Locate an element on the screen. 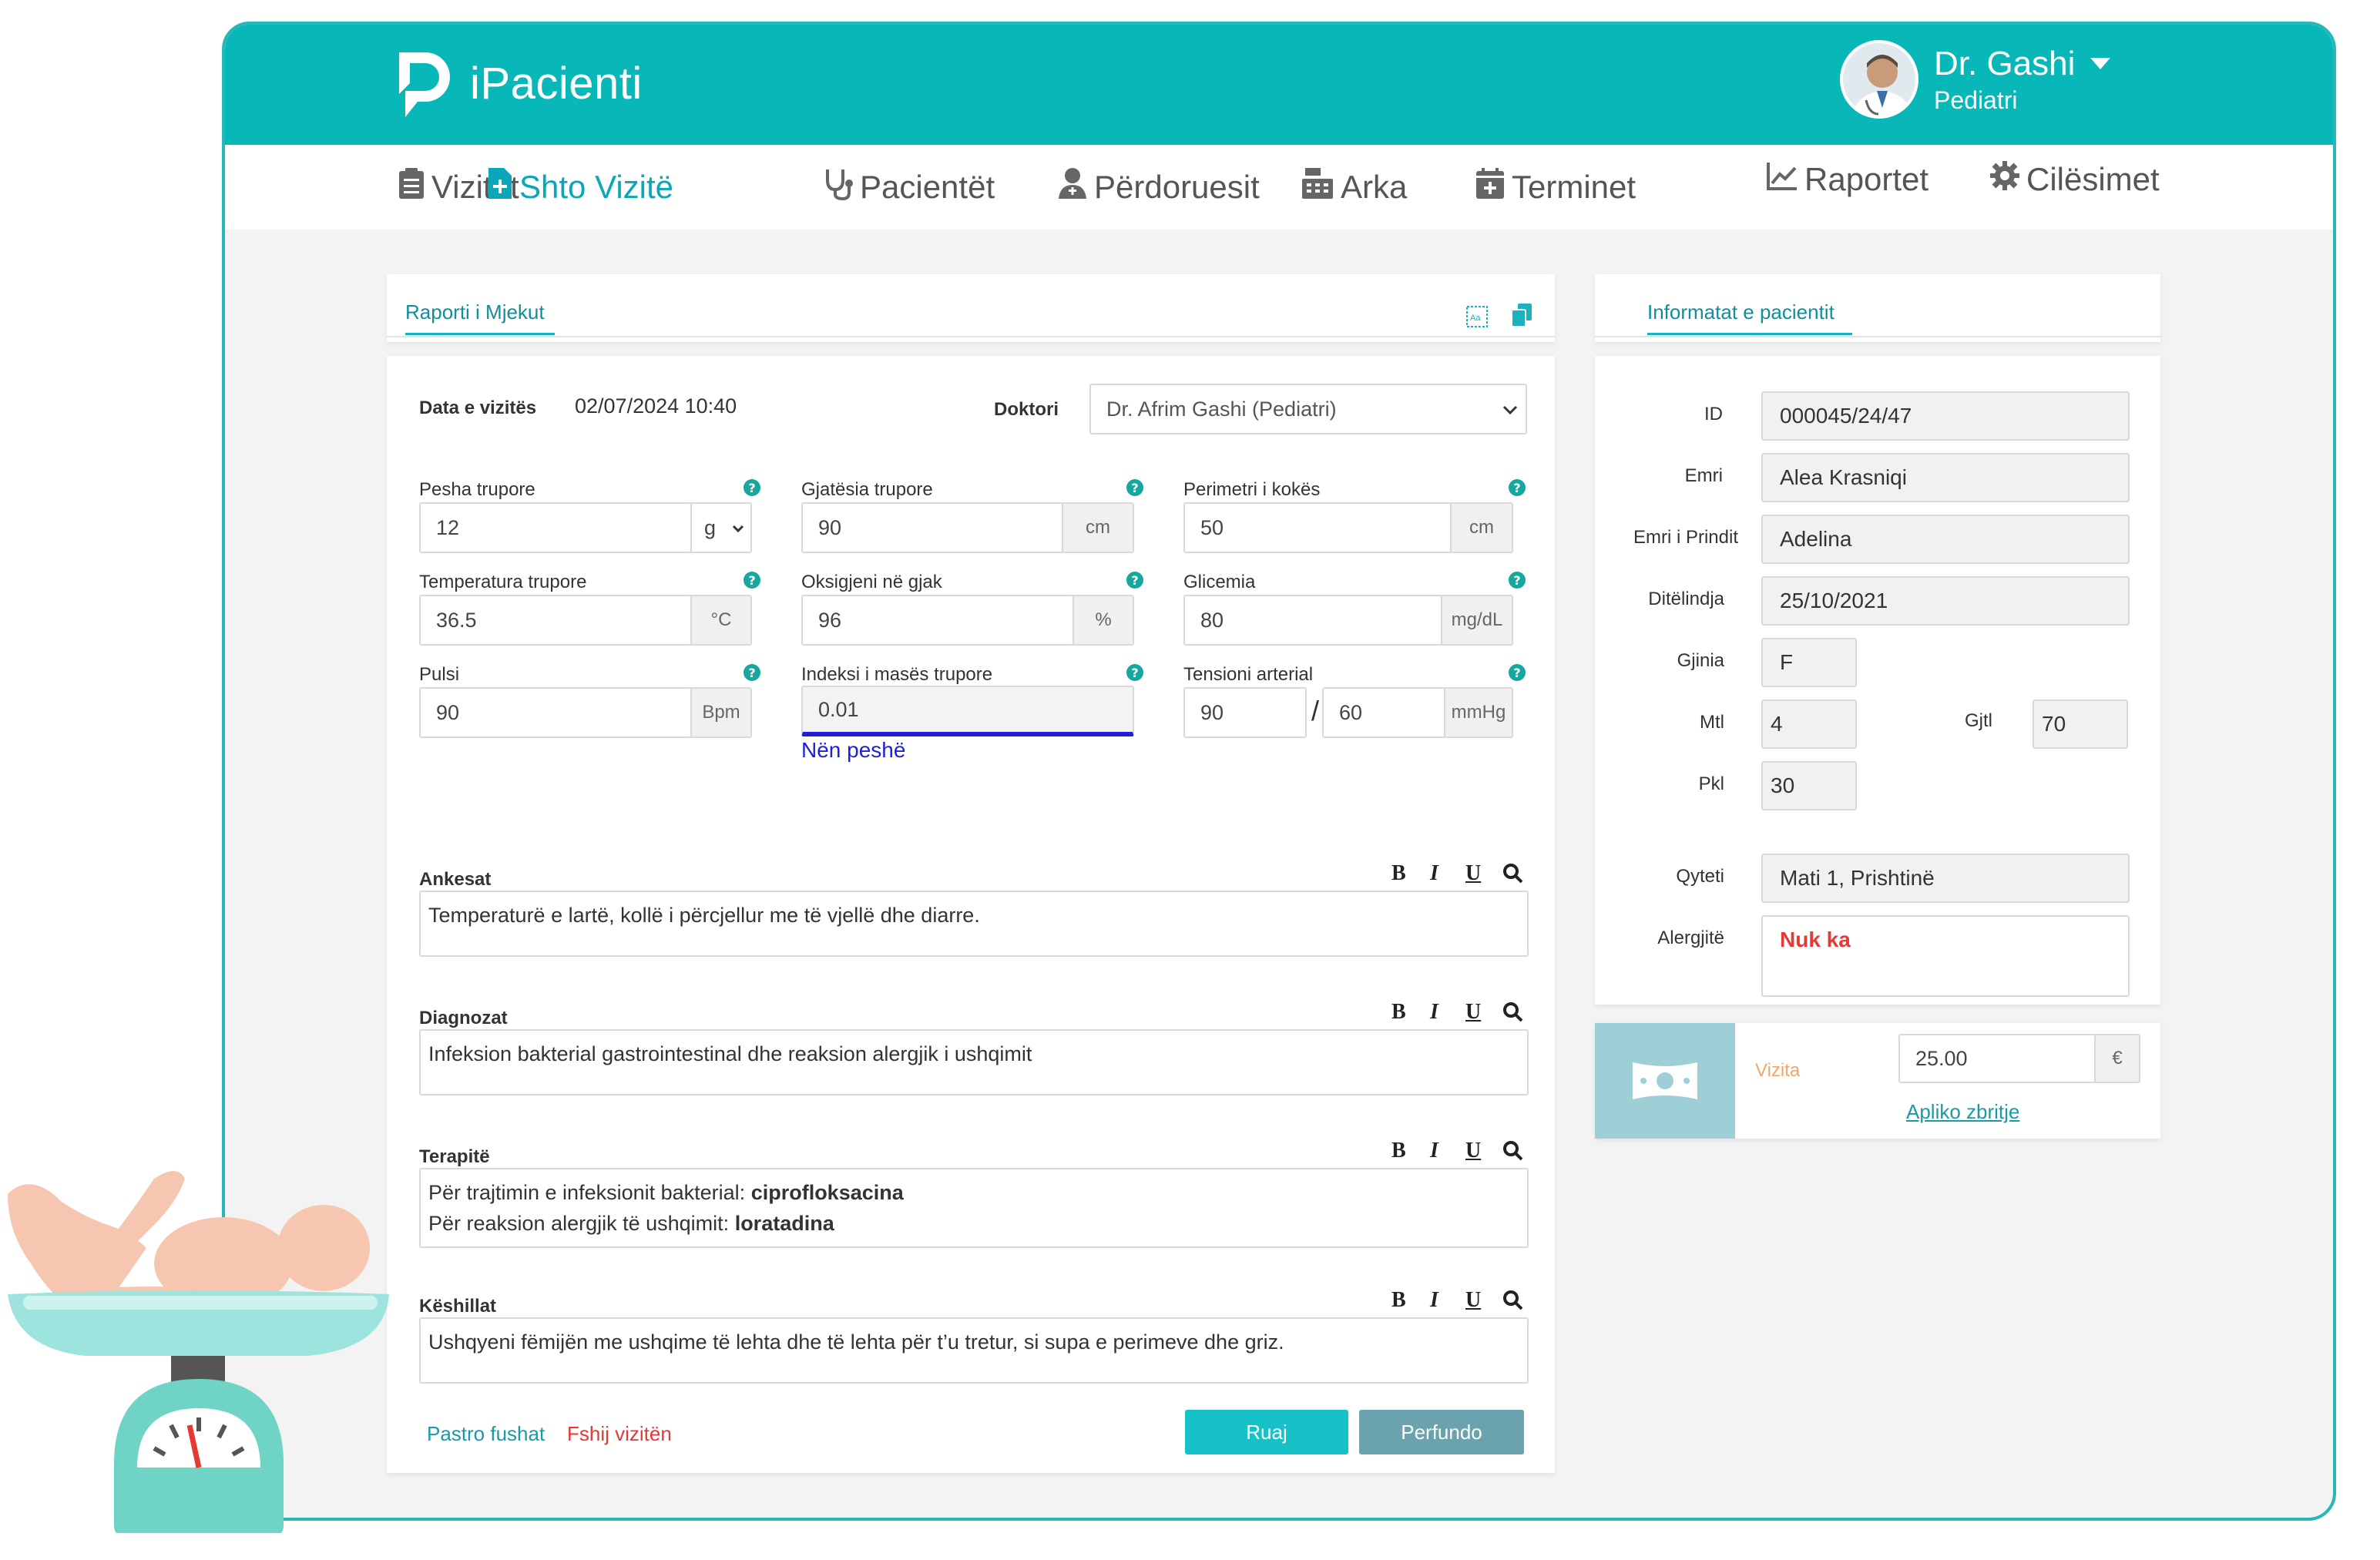 This screenshot has width=2380, height=1560. tab-raporti-i-mjekut: Raporti i Mjekut is located at coordinates (475, 312).